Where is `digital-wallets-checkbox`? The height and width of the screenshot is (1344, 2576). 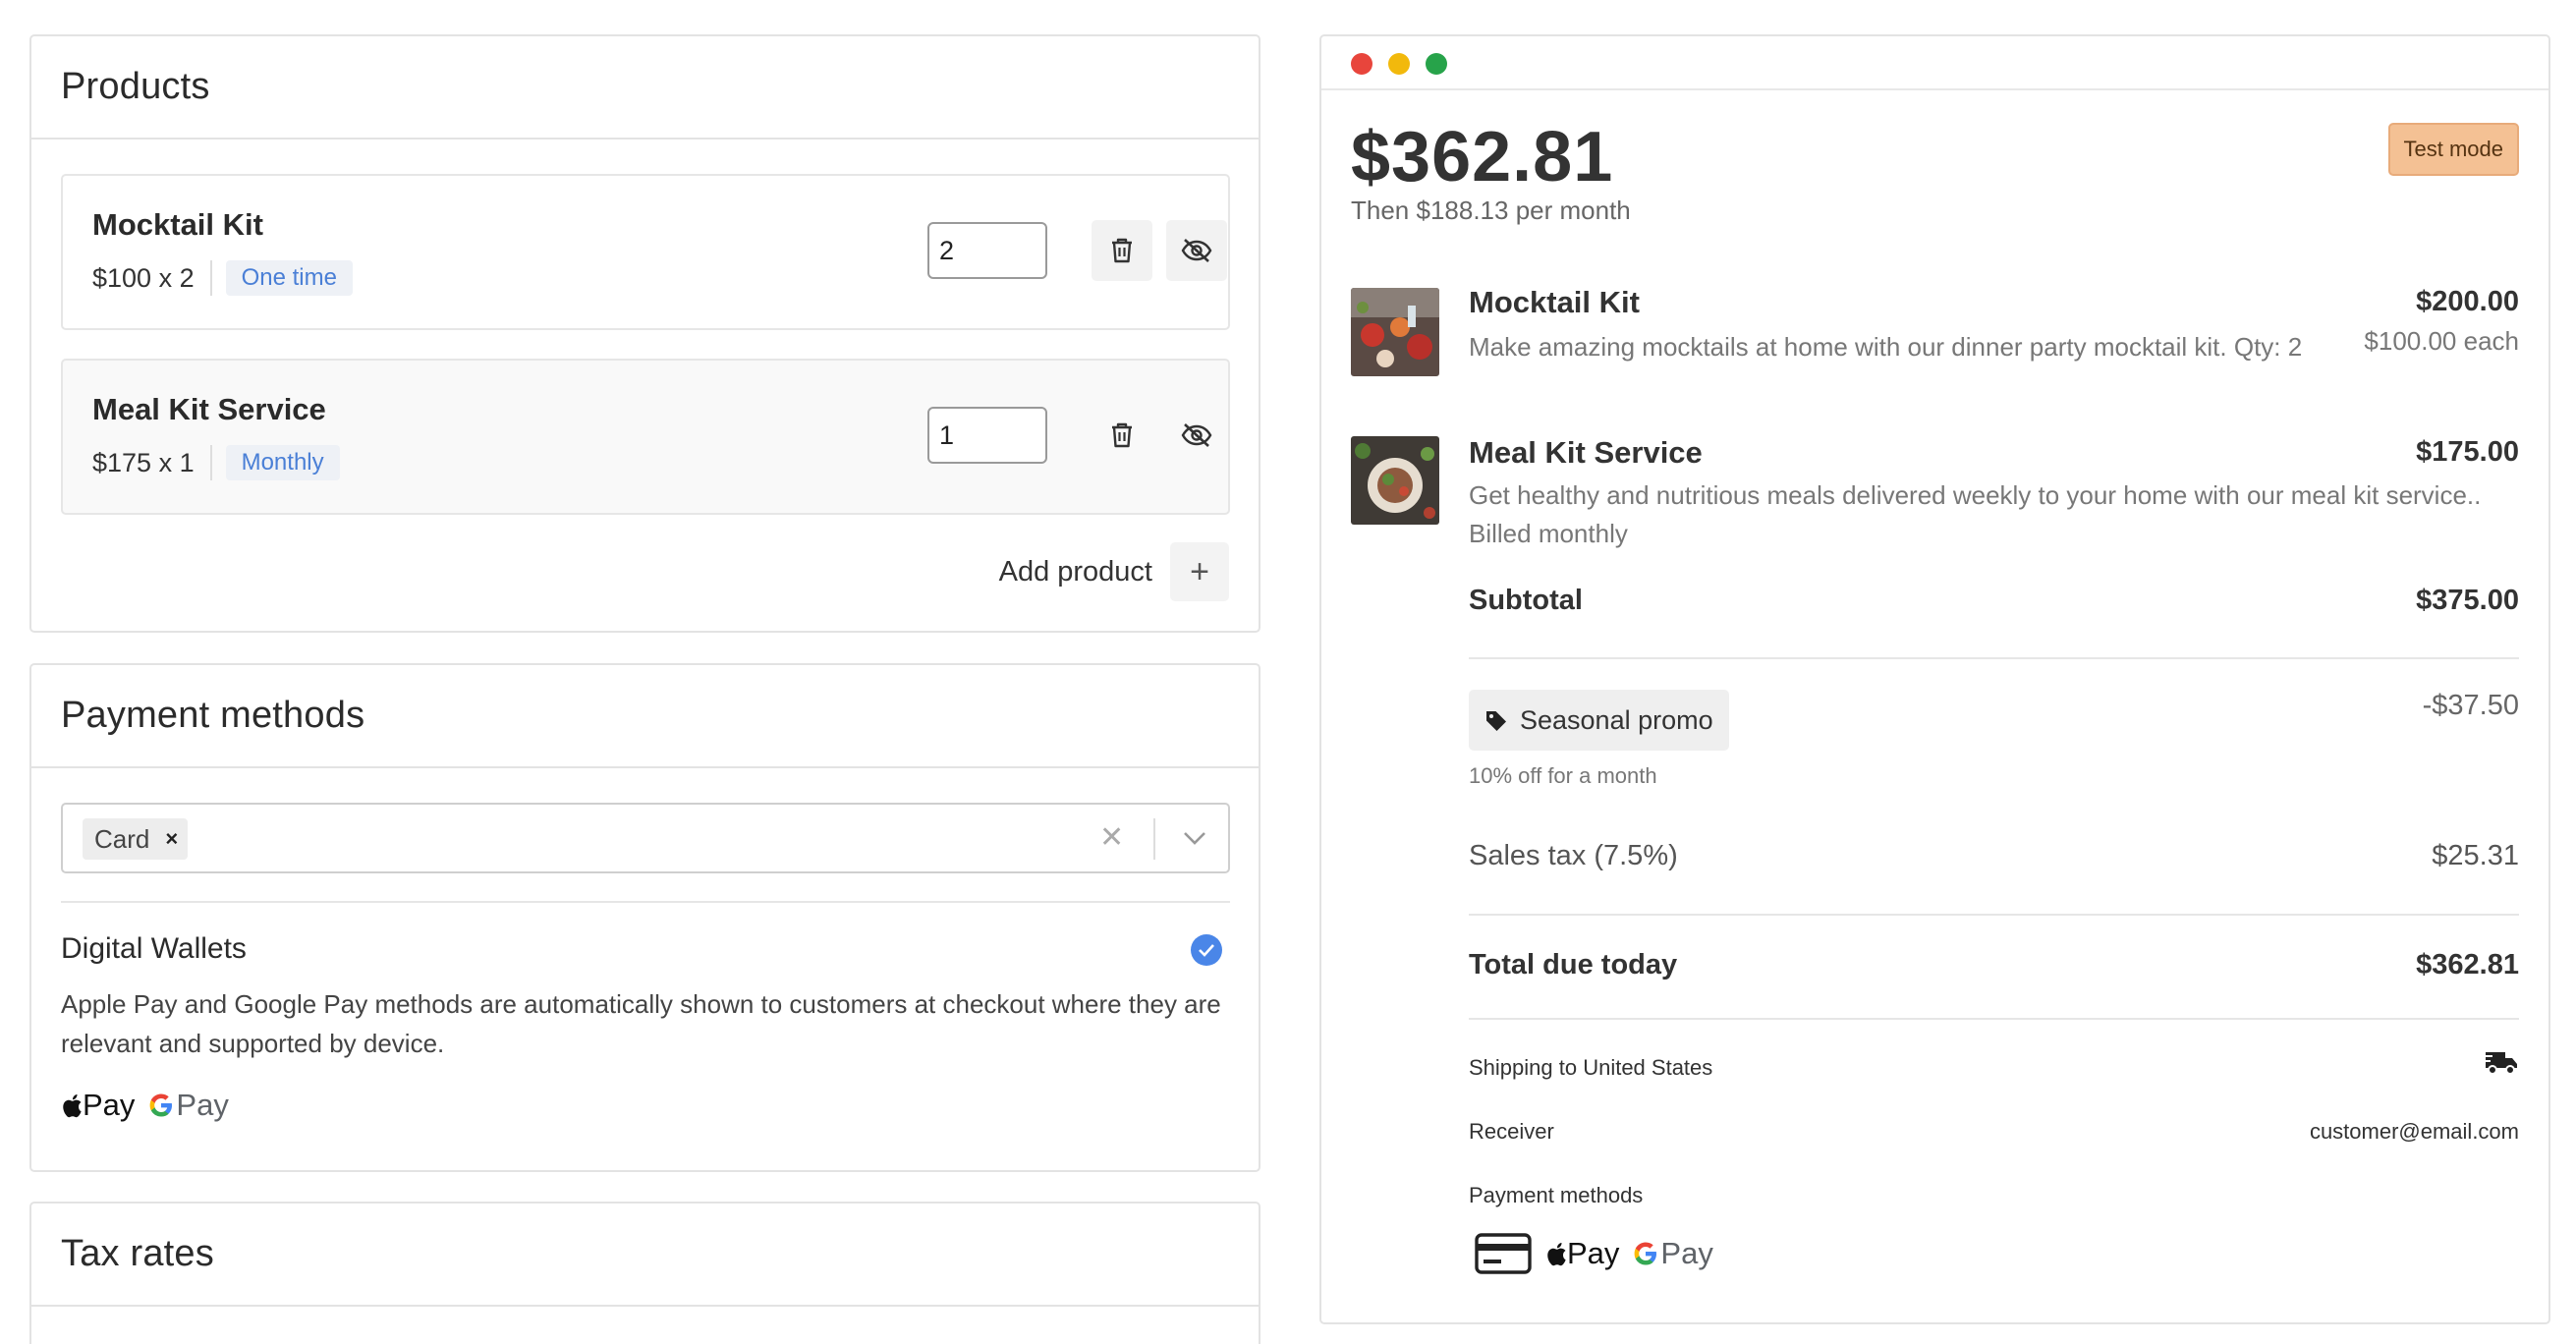 digital-wallets-checkbox is located at coordinates (1206, 950).